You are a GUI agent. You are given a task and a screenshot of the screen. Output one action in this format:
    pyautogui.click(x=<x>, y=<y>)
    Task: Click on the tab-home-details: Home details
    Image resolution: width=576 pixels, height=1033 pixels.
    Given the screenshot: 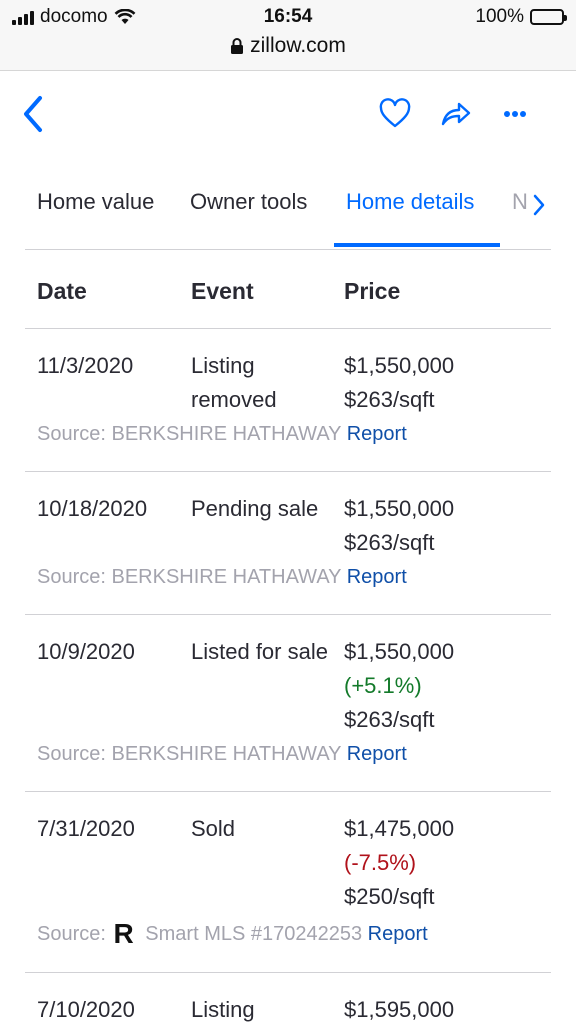 What is the action you would take?
    pyautogui.click(x=410, y=202)
    